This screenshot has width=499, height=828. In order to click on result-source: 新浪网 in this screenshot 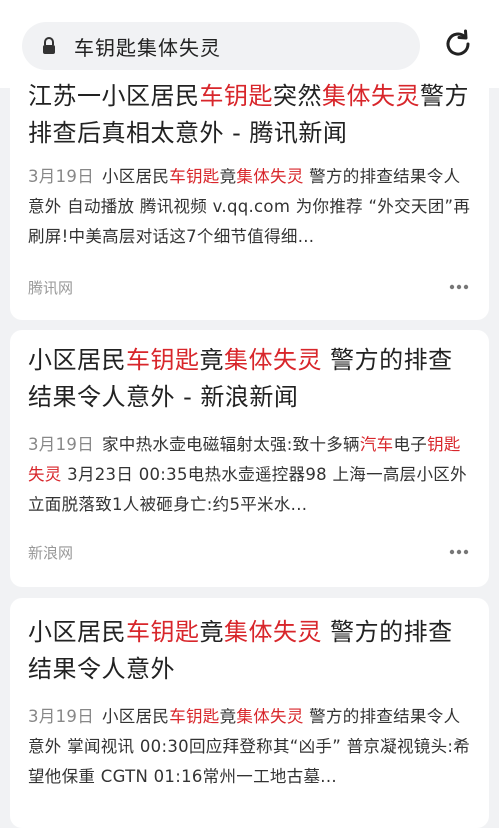, I will do `click(51, 552)`.